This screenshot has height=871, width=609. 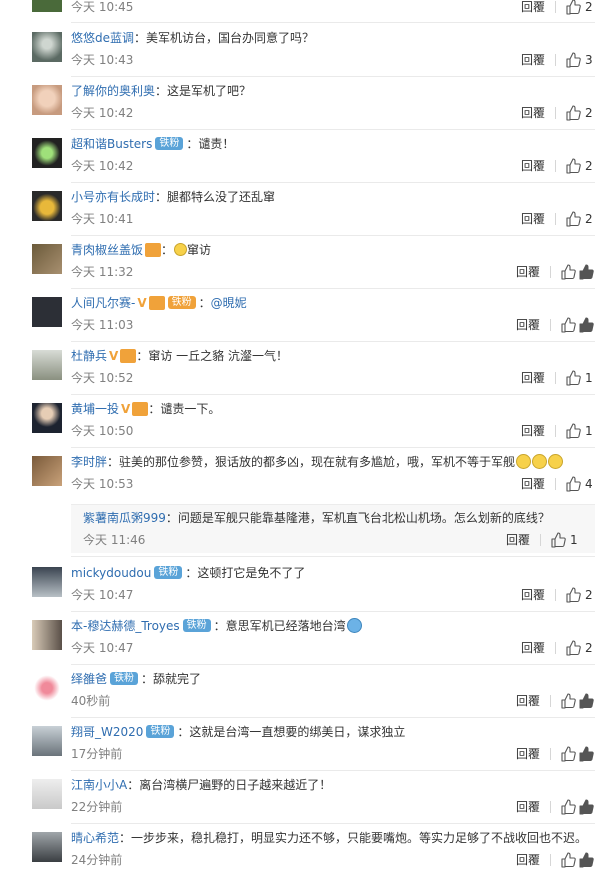 I want to click on comment-text: 谴责一下。, so click(x=190, y=409).